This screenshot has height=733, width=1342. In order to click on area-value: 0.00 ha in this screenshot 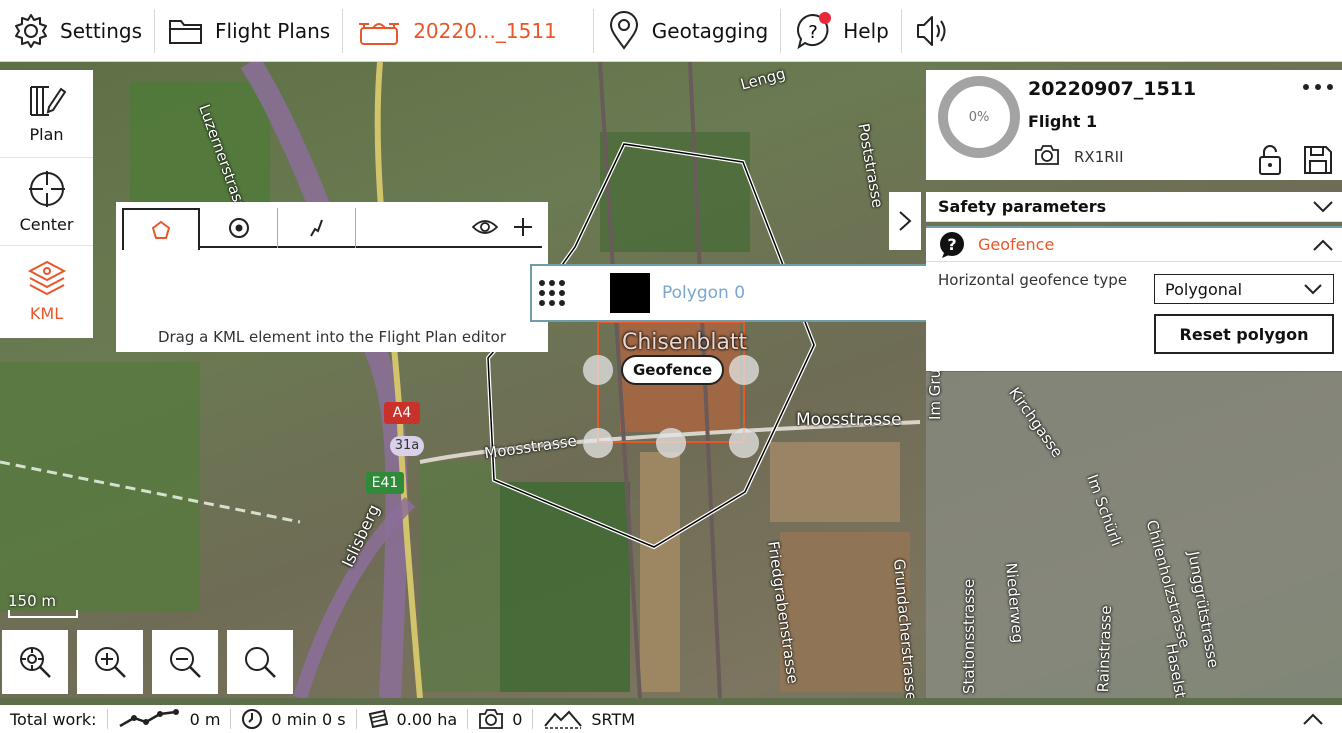, I will do `click(427, 719)`.